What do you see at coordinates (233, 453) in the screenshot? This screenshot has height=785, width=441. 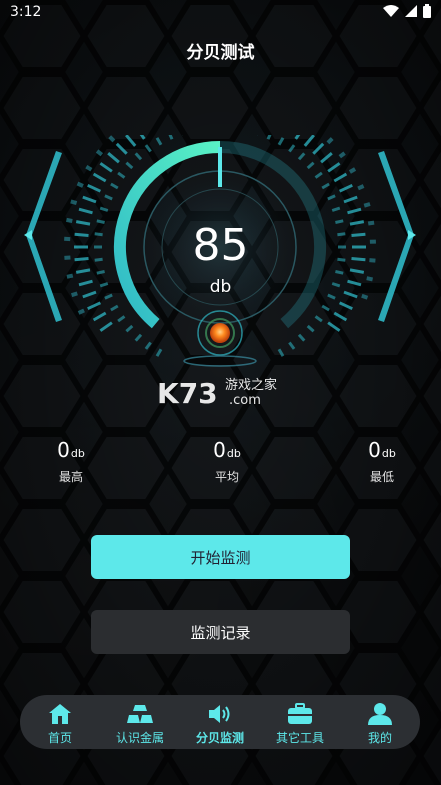 I see `stat-avg-unit: db` at bounding box center [233, 453].